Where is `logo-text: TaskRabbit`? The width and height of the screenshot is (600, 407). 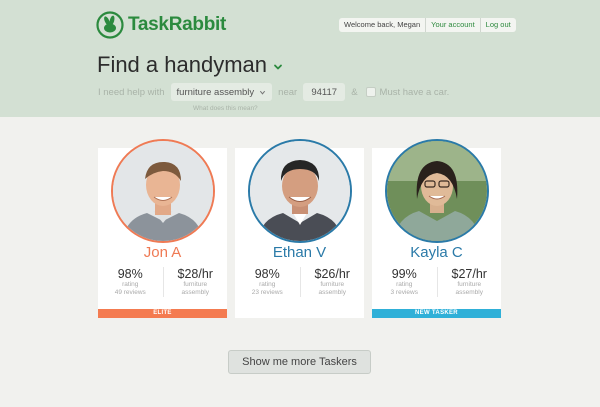
logo-text: TaskRabbit is located at coordinates (177, 24).